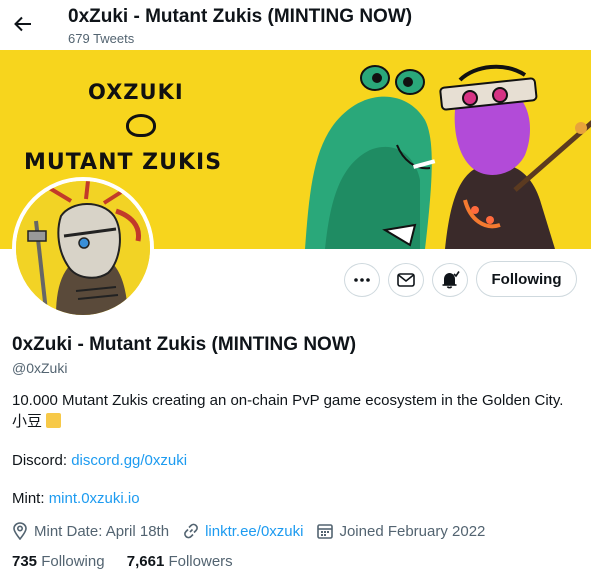  I want to click on banner-title-bottom: MUTANT ZUKIS, so click(123, 162).